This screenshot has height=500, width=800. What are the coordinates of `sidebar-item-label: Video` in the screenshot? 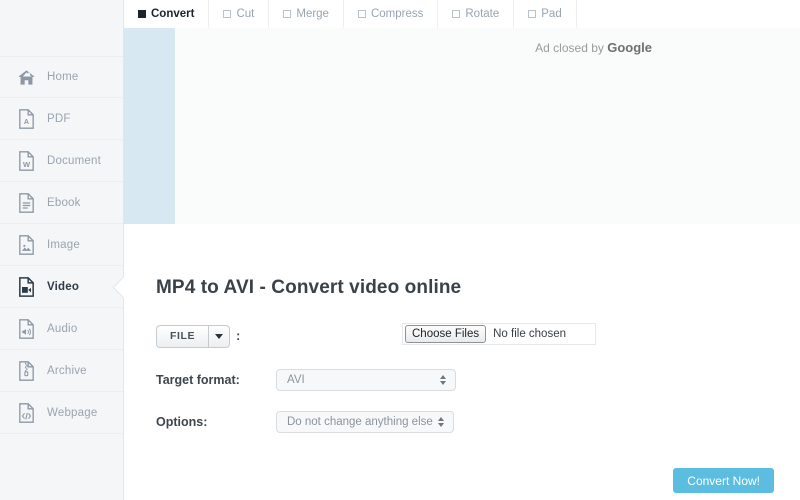 It's located at (63, 286).